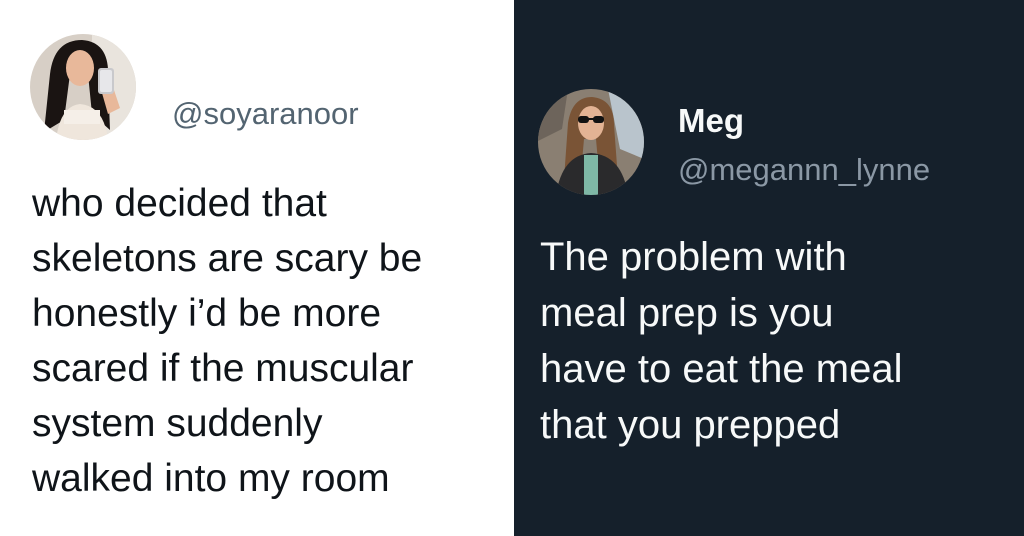 Image resolution: width=1024 pixels, height=536 pixels. What do you see at coordinates (223, 368) in the screenshot?
I see `tweet-line: scared if the muscular` at bounding box center [223, 368].